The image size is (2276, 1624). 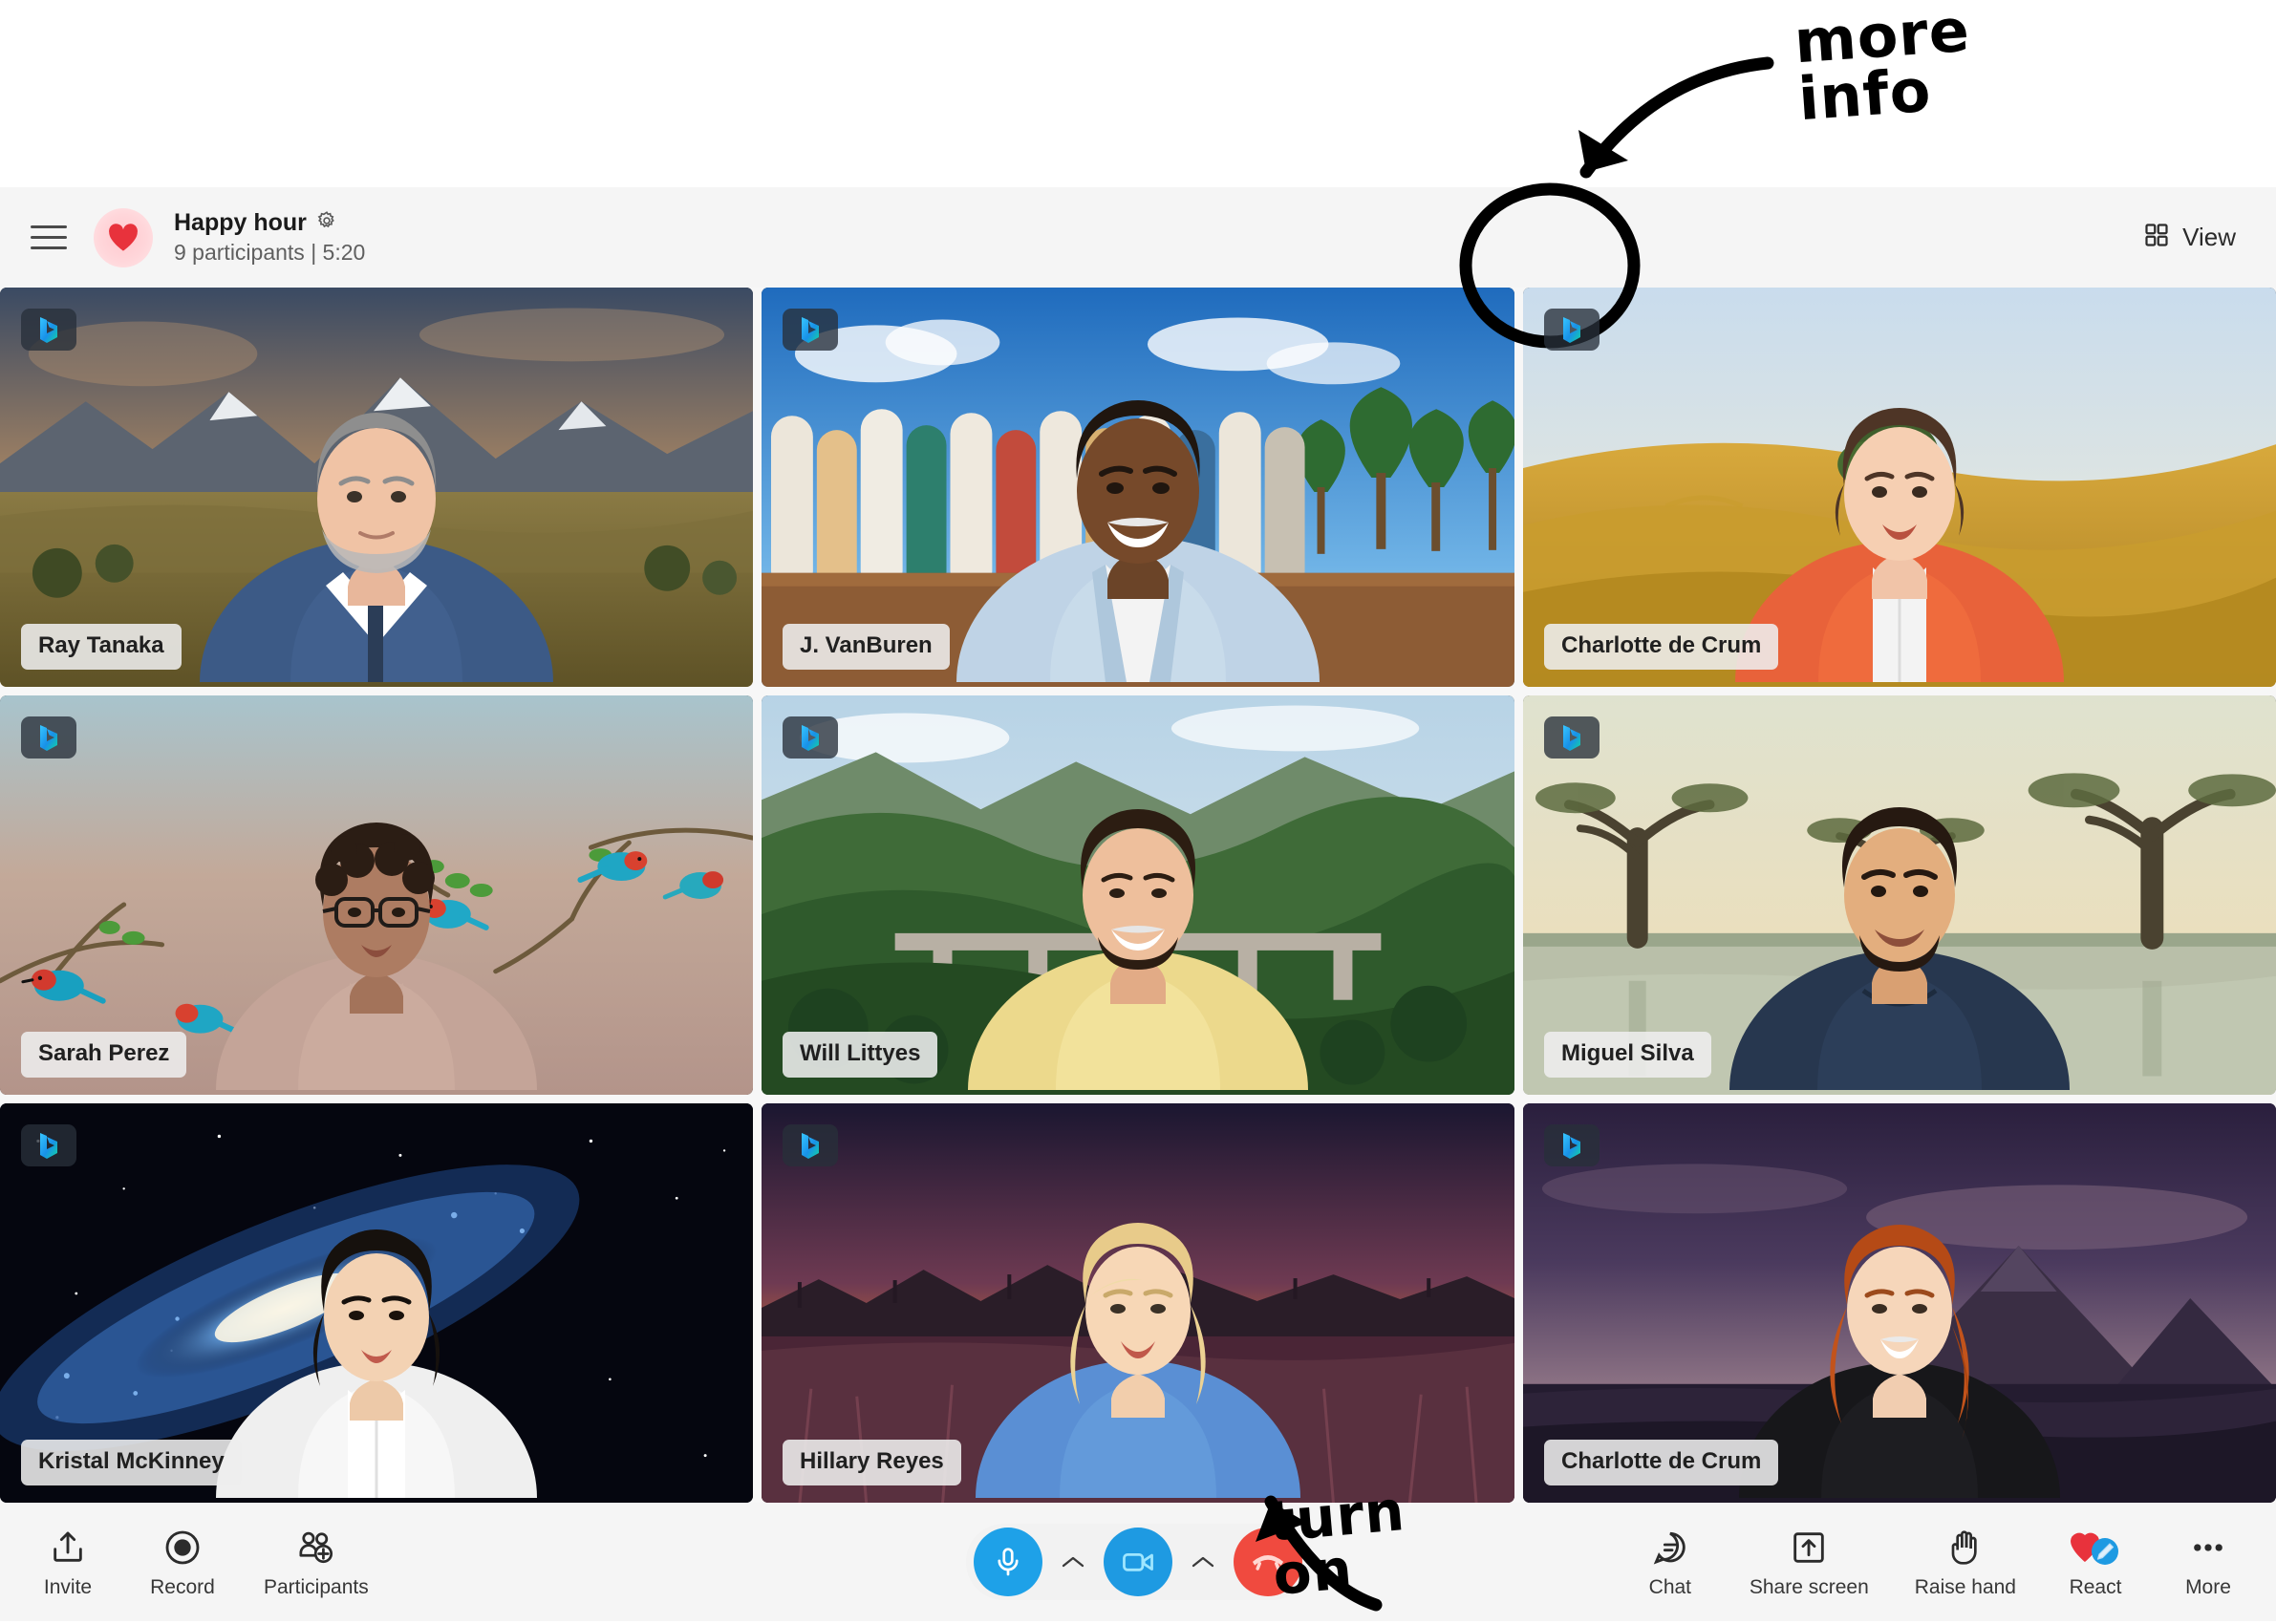 I want to click on video-tile: Miguel Silva, so click(x=1899, y=895).